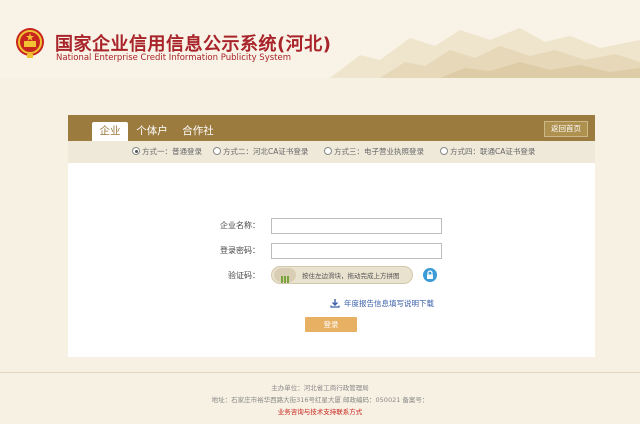  I want to click on login-method-e-license: 方式三：电子营业执照登录, so click(374, 152).